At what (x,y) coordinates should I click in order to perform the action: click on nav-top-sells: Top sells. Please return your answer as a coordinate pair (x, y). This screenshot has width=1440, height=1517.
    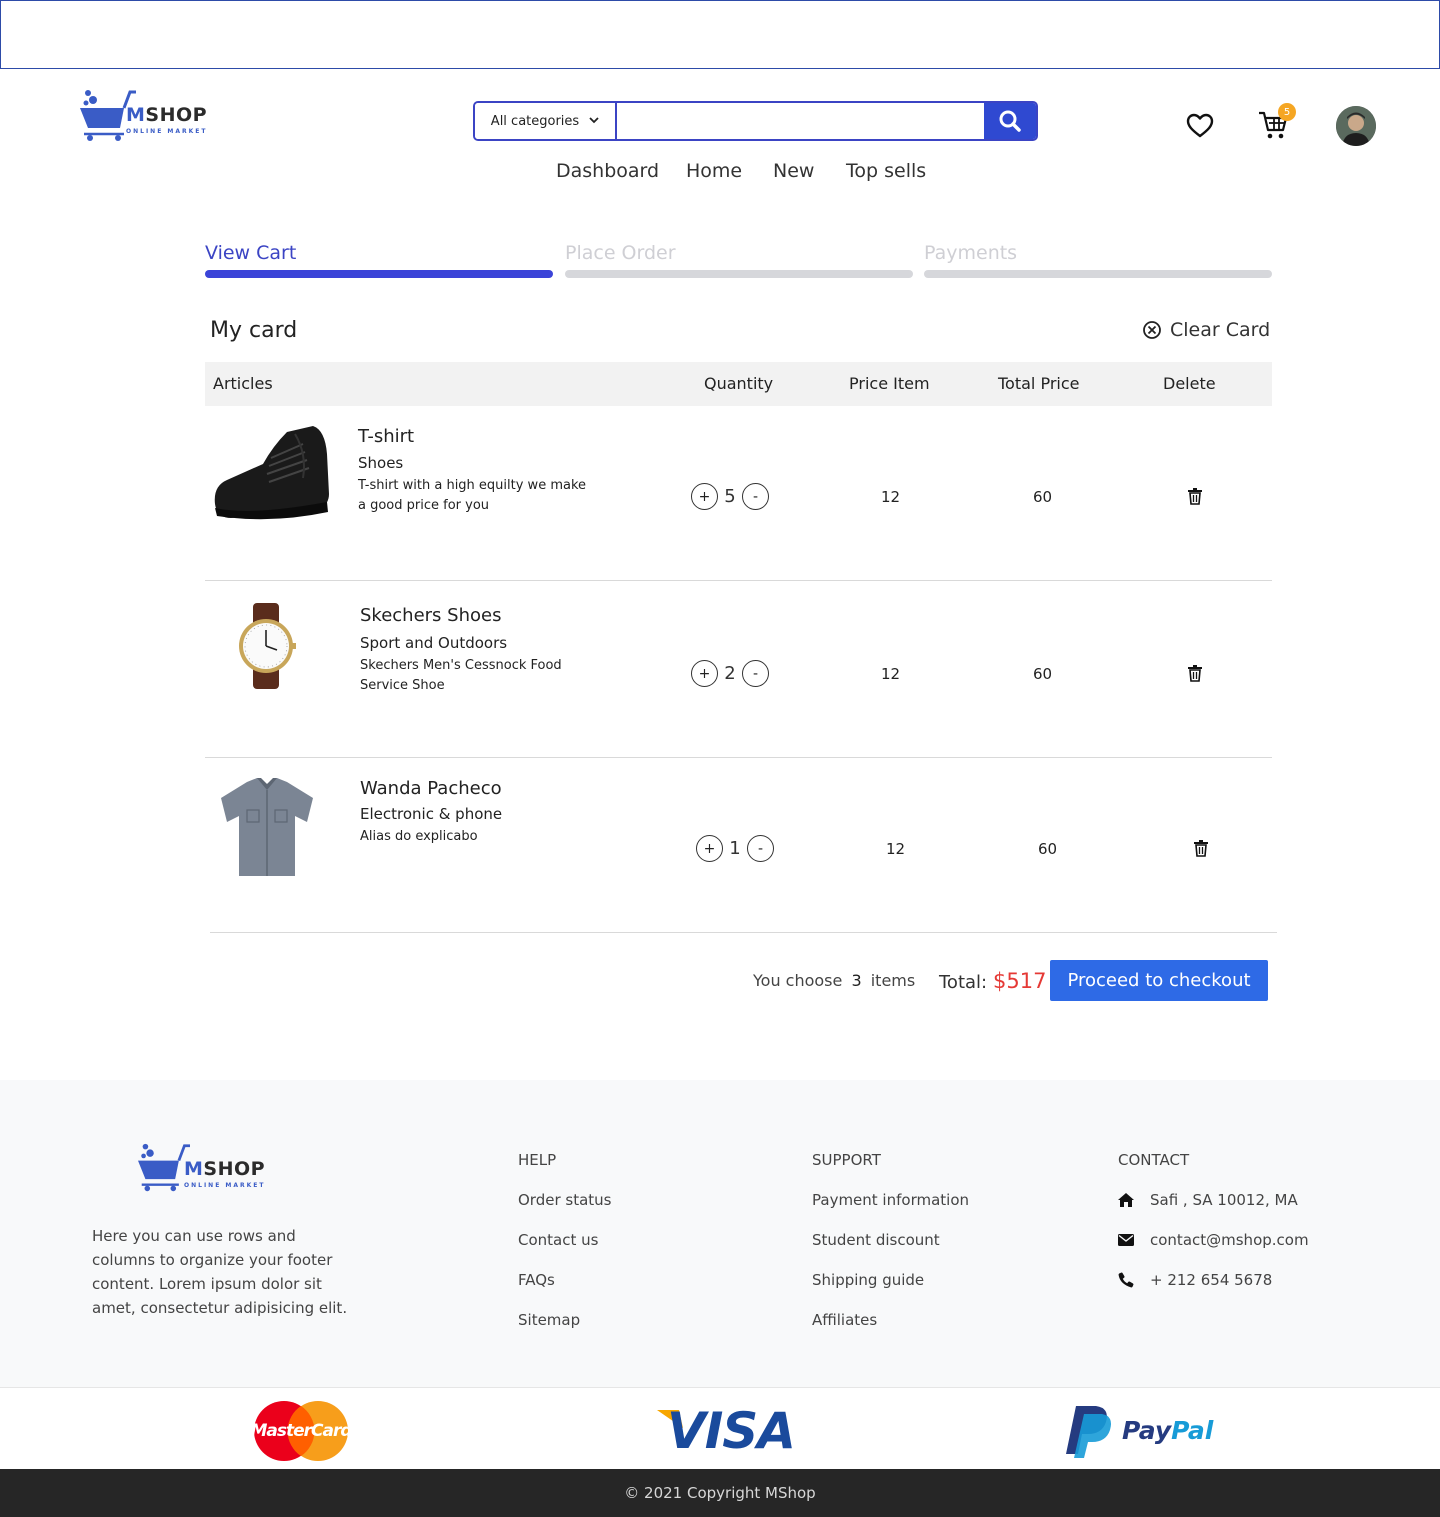
    Looking at the image, I should click on (886, 171).